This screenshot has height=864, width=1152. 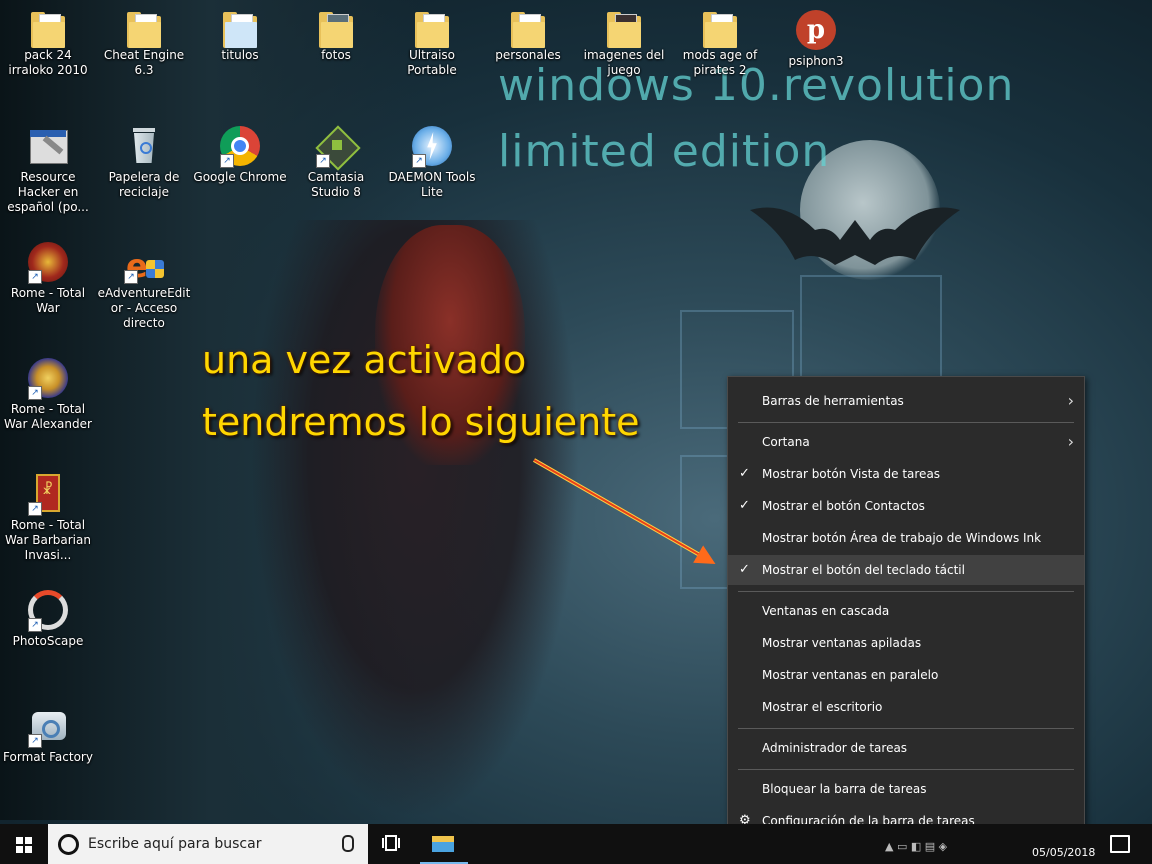 I want to click on menu-item-stacked: Mostrar ventanas apiladas, so click(x=906, y=643).